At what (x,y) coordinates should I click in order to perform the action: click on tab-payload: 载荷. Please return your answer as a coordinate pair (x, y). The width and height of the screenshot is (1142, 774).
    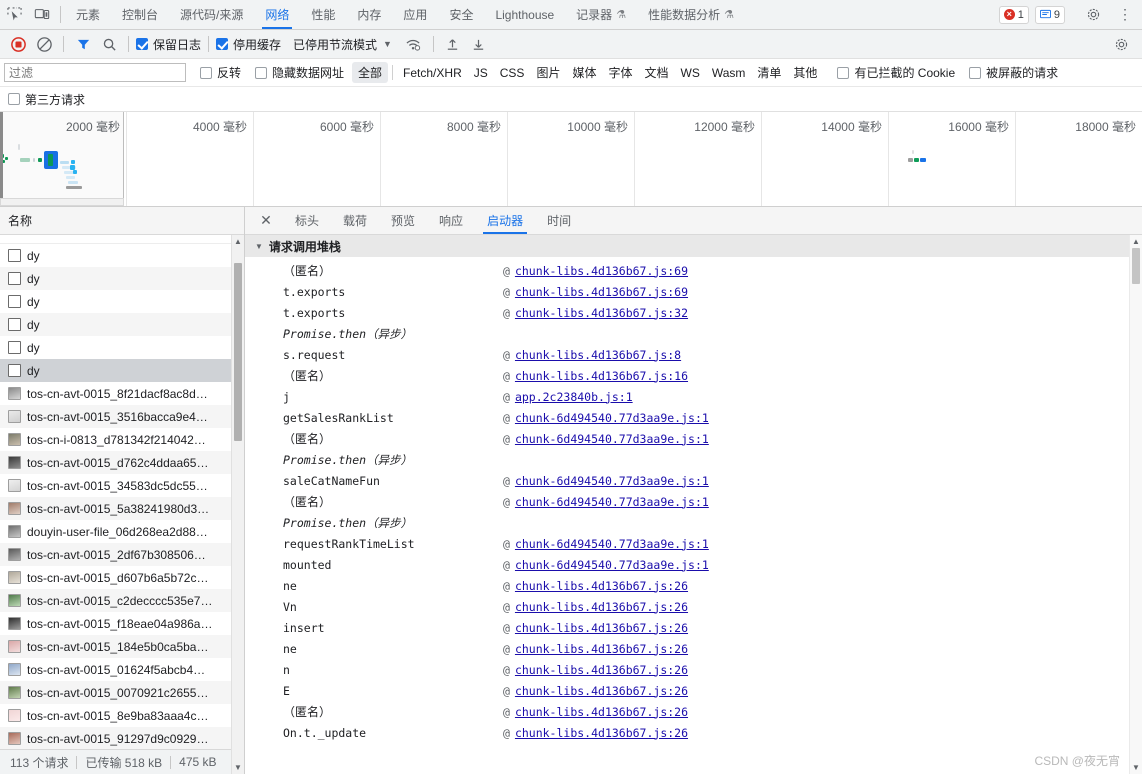
    Looking at the image, I should click on (355, 220).